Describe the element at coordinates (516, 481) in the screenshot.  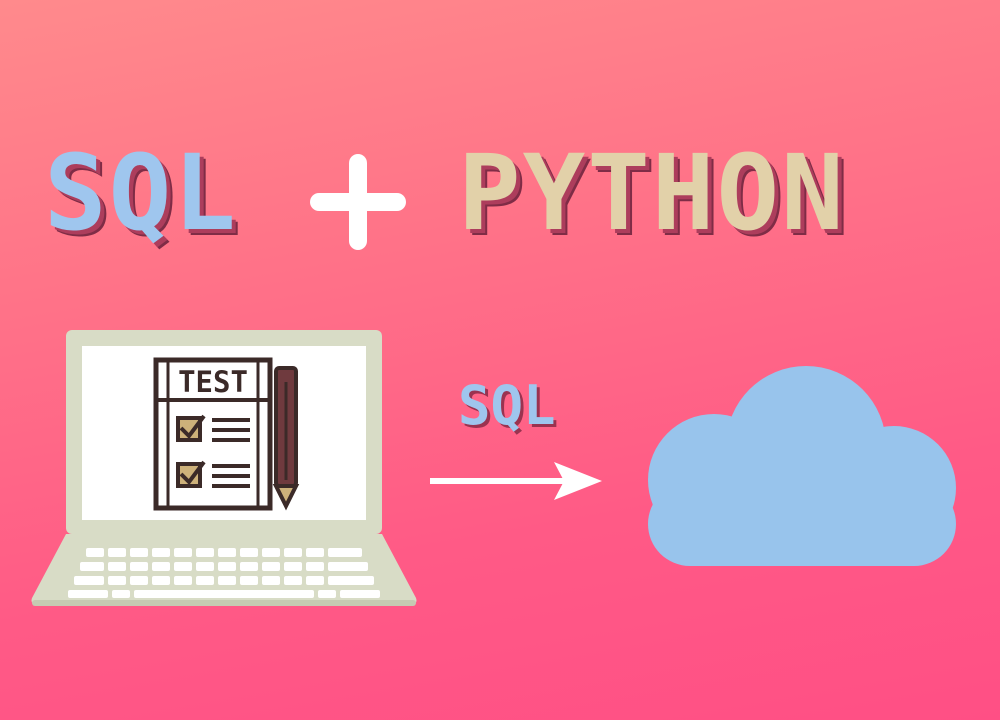
I see `right-arrow-icon` at that location.